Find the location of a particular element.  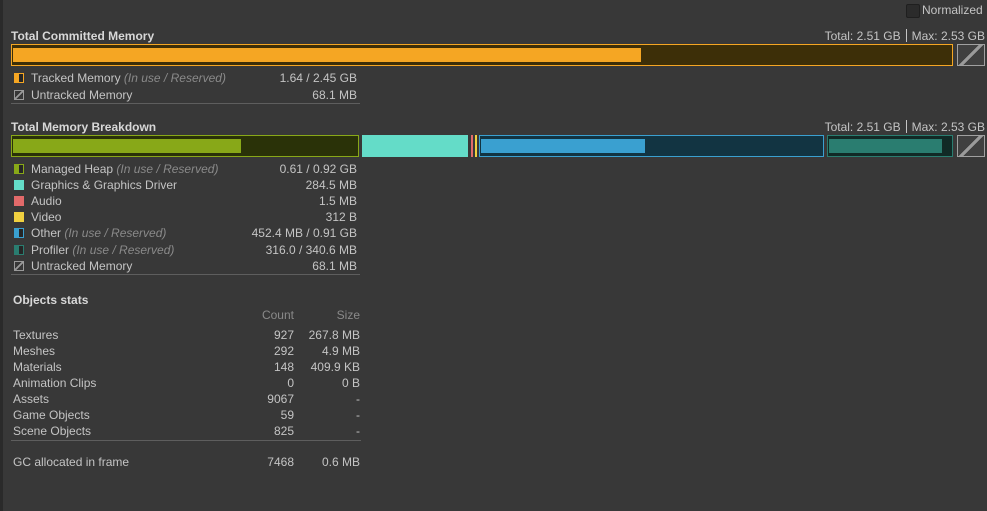

profiler-in-use-fill is located at coordinates (885, 146).